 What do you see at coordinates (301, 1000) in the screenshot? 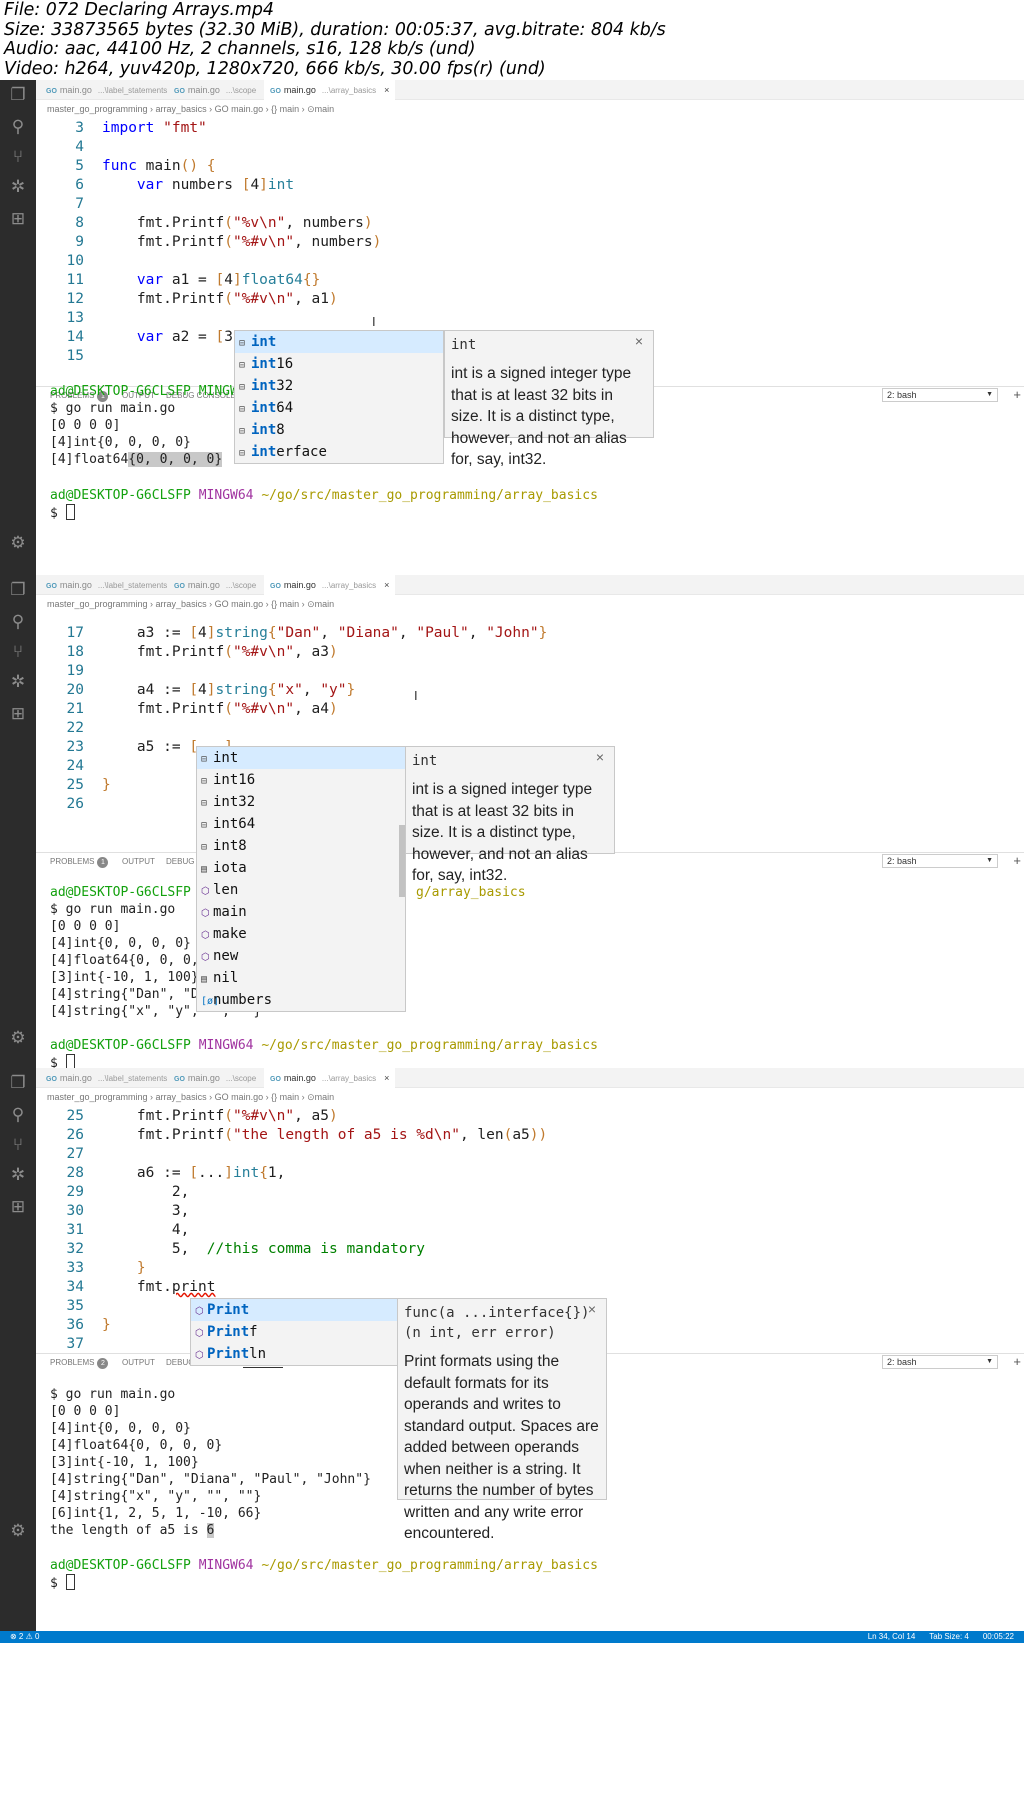
I see `suggestion-item: [ø]numbers` at bounding box center [301, 1000].